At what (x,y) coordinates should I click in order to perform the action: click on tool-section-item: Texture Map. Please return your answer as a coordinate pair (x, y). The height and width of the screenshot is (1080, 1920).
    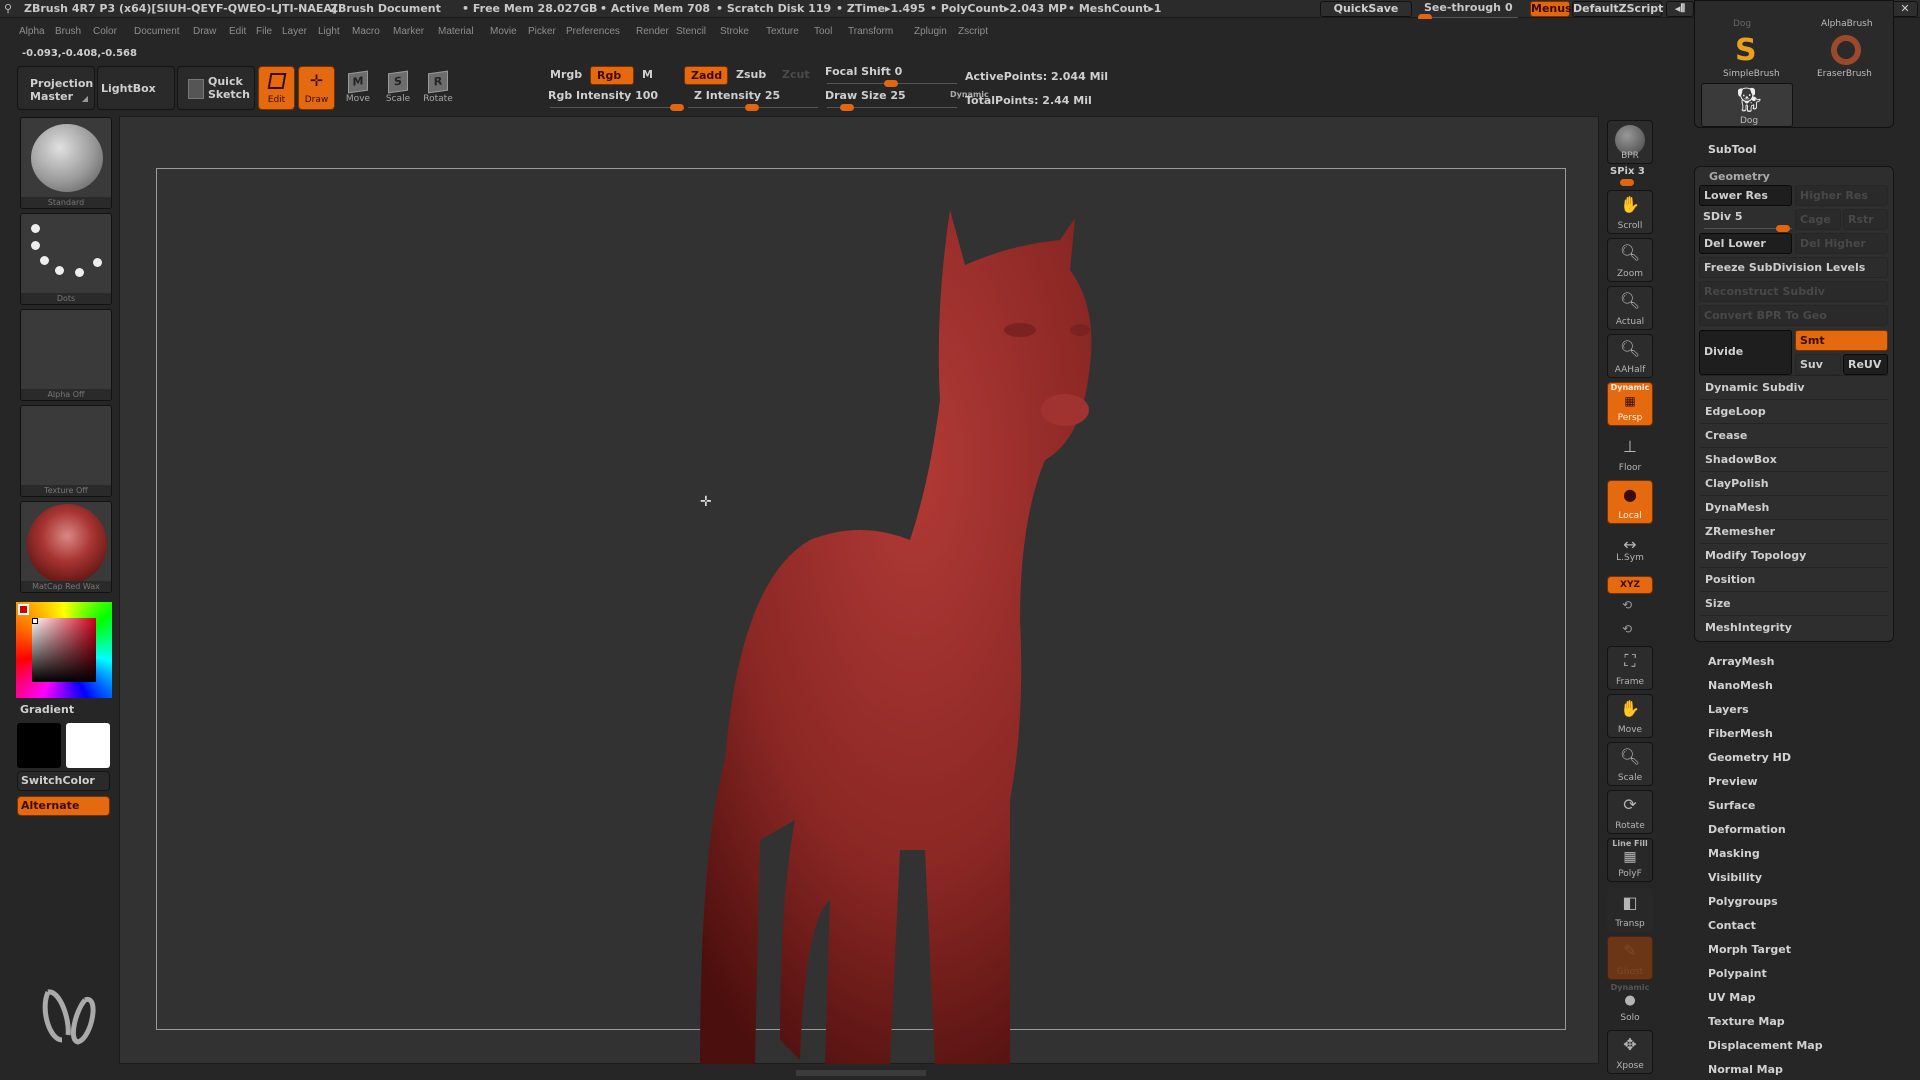
    Looking at the image, I should click on (1746, 1021).